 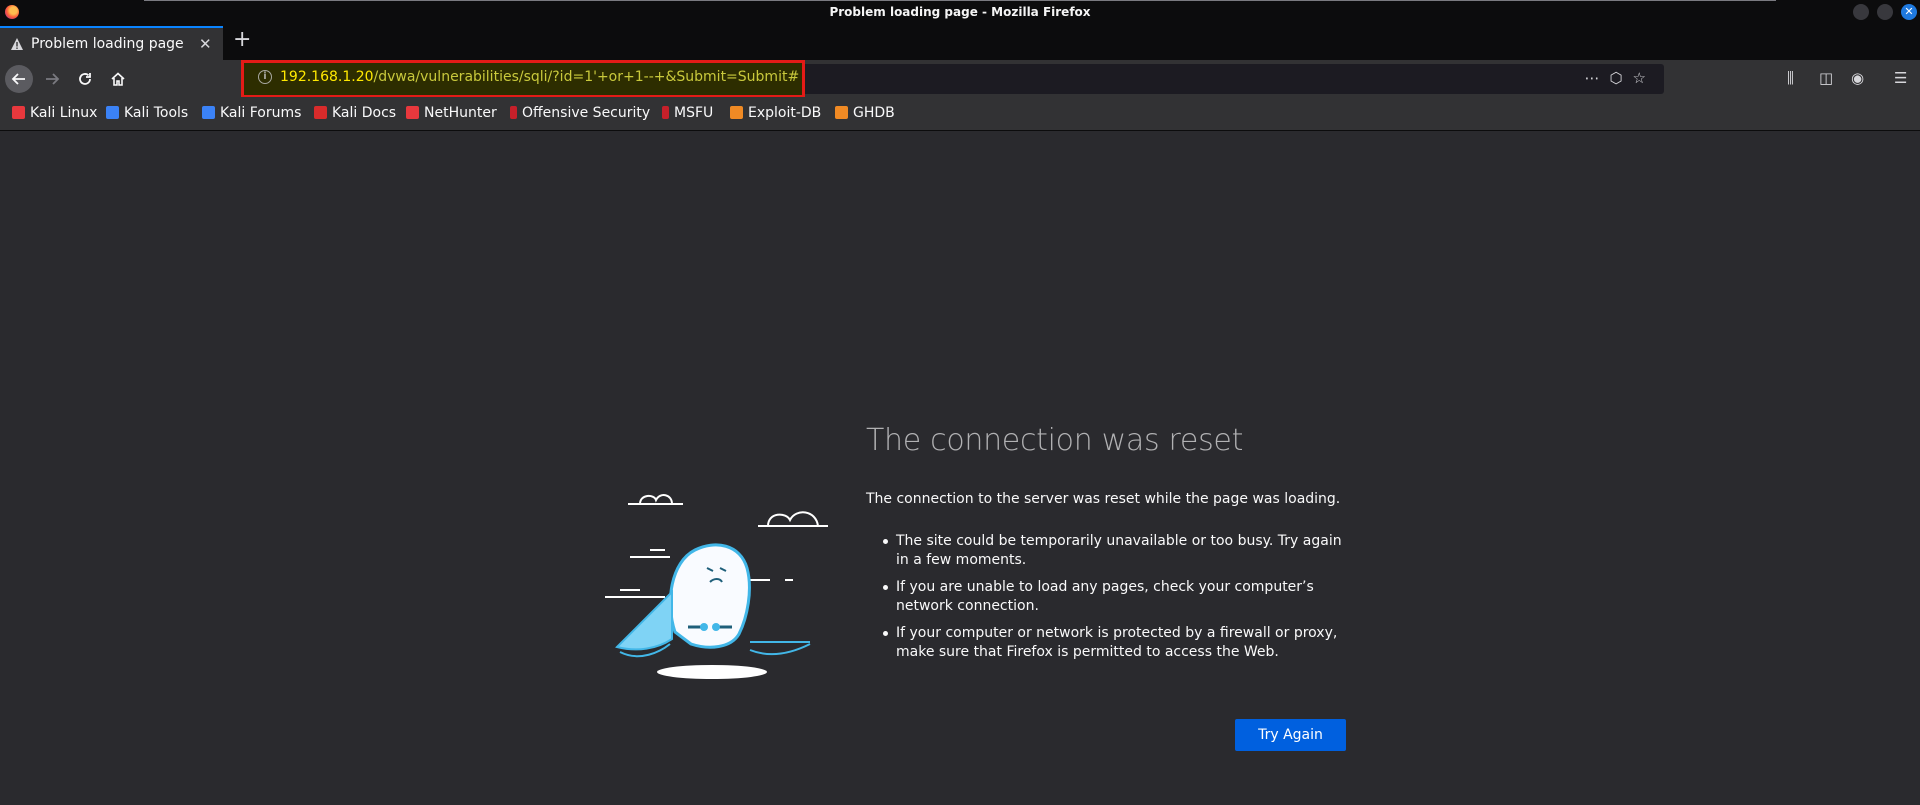 I want to click on window-title: Problem loading page - Mozilla Firefox, so click(x=960, y=12).